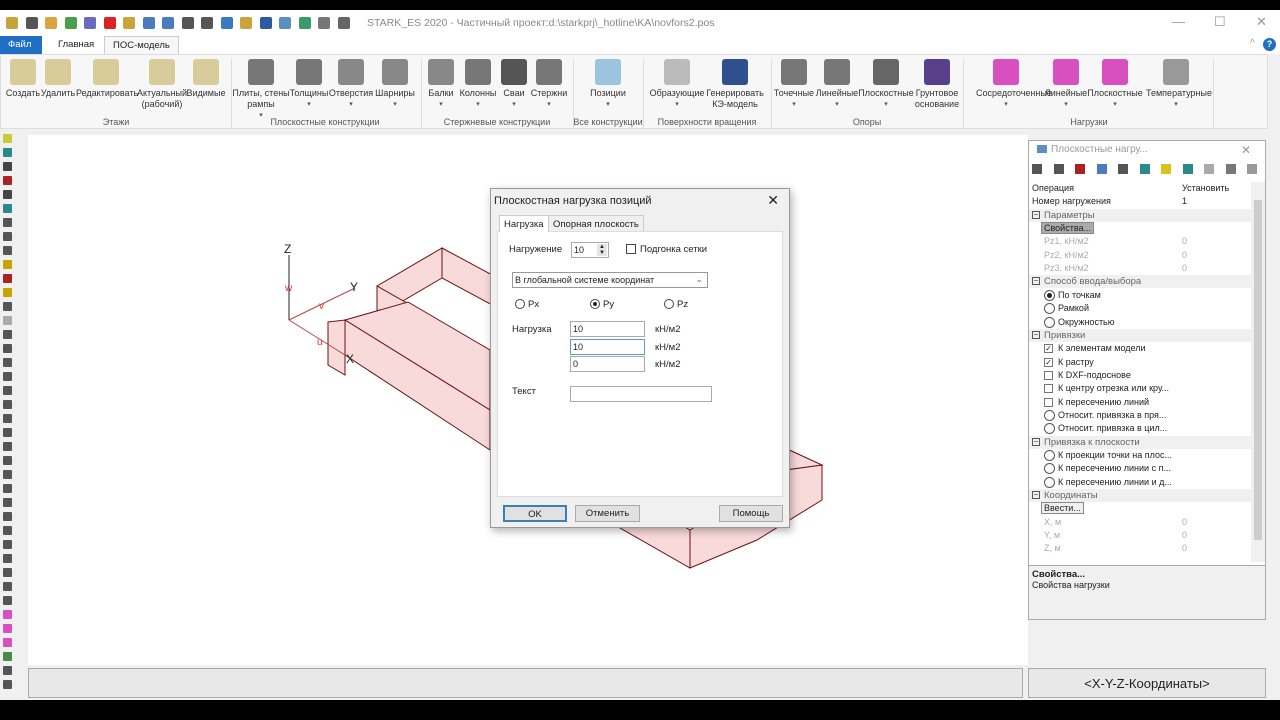 The height and width of the screenshot is (720, 1280). I want to click on property-row: ✓ К растру, so click(1140, 362).